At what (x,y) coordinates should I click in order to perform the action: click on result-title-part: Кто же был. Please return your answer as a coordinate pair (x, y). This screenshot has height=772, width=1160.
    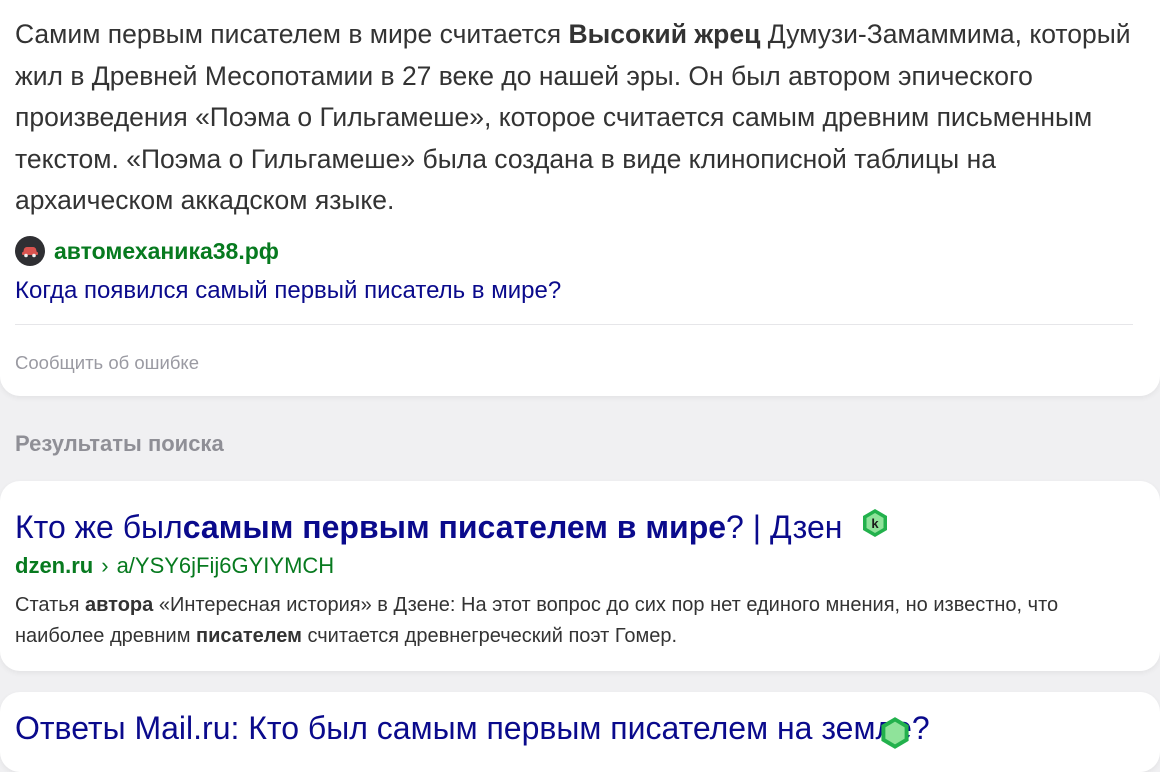
    Looking at the image, I should click on (99, 527).